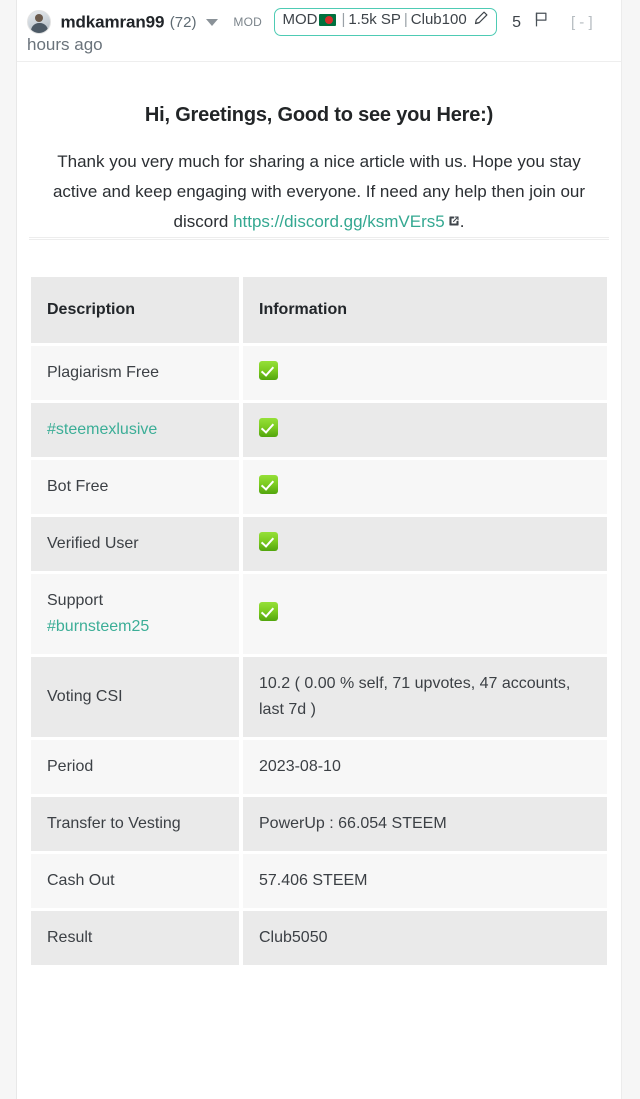  Describe the element at coordinates (541, 23) in the screenshot. I see `flag-icon` at that location.